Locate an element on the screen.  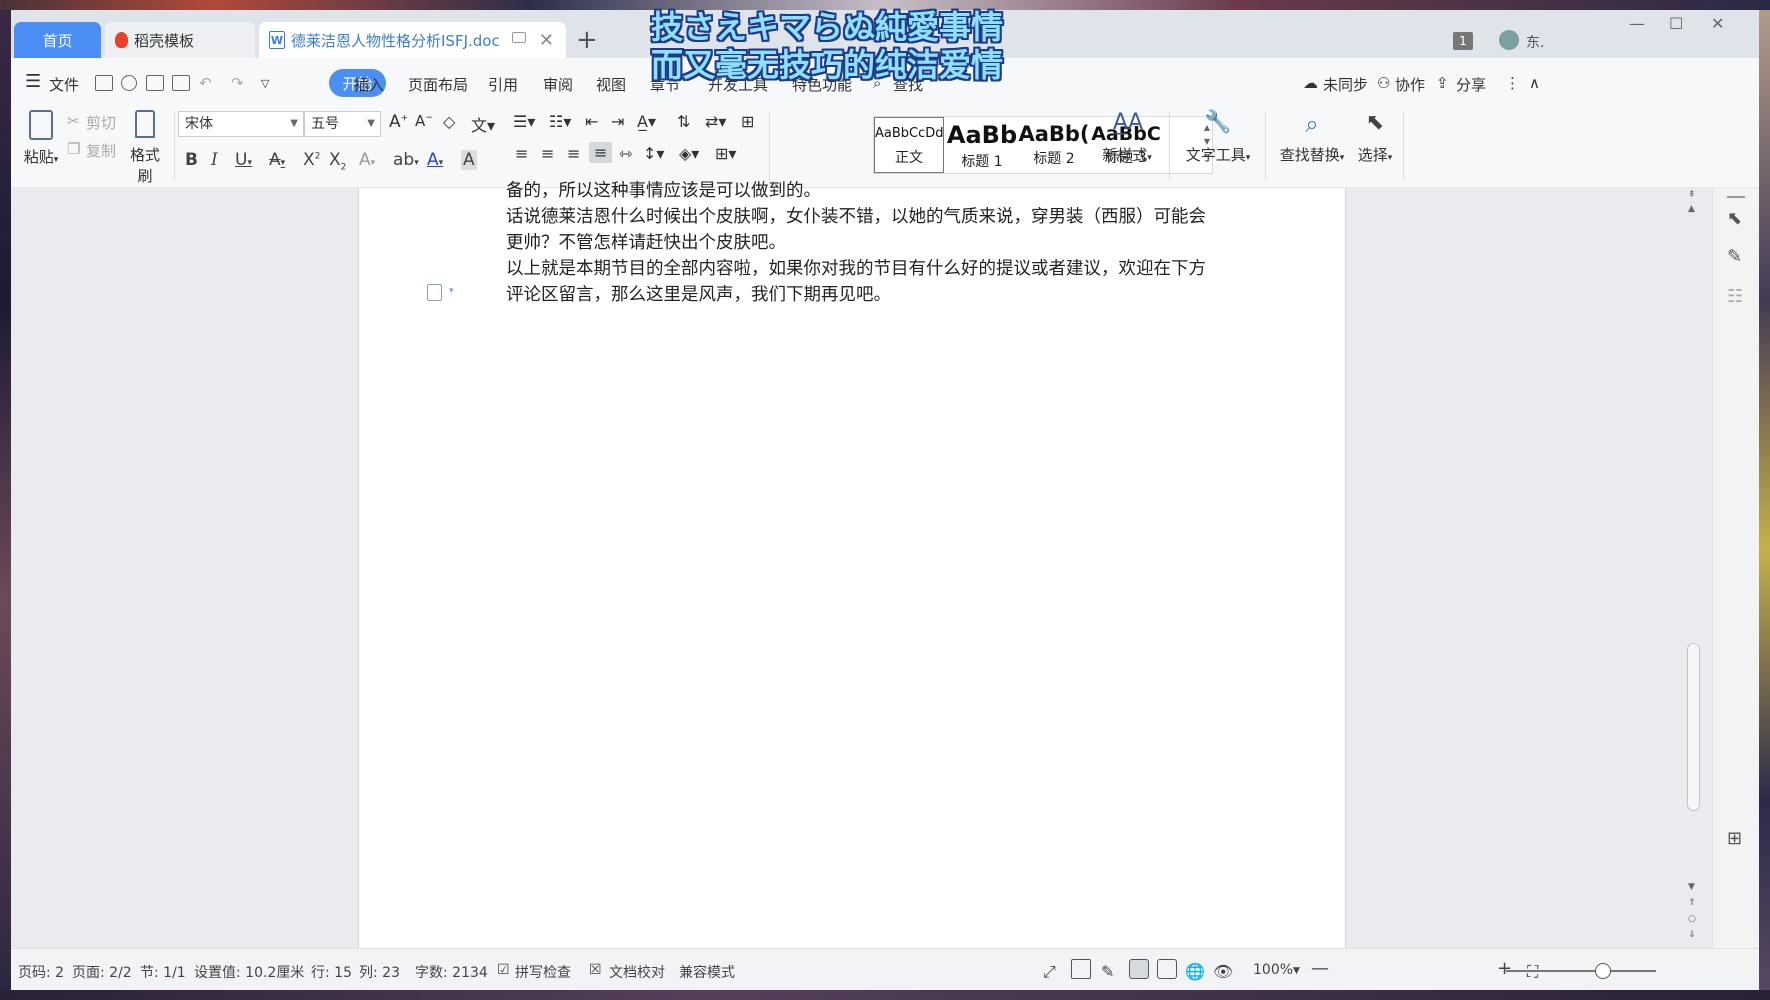
font-name-select: 宋体 ▼ is located at coordinates (241, 124).